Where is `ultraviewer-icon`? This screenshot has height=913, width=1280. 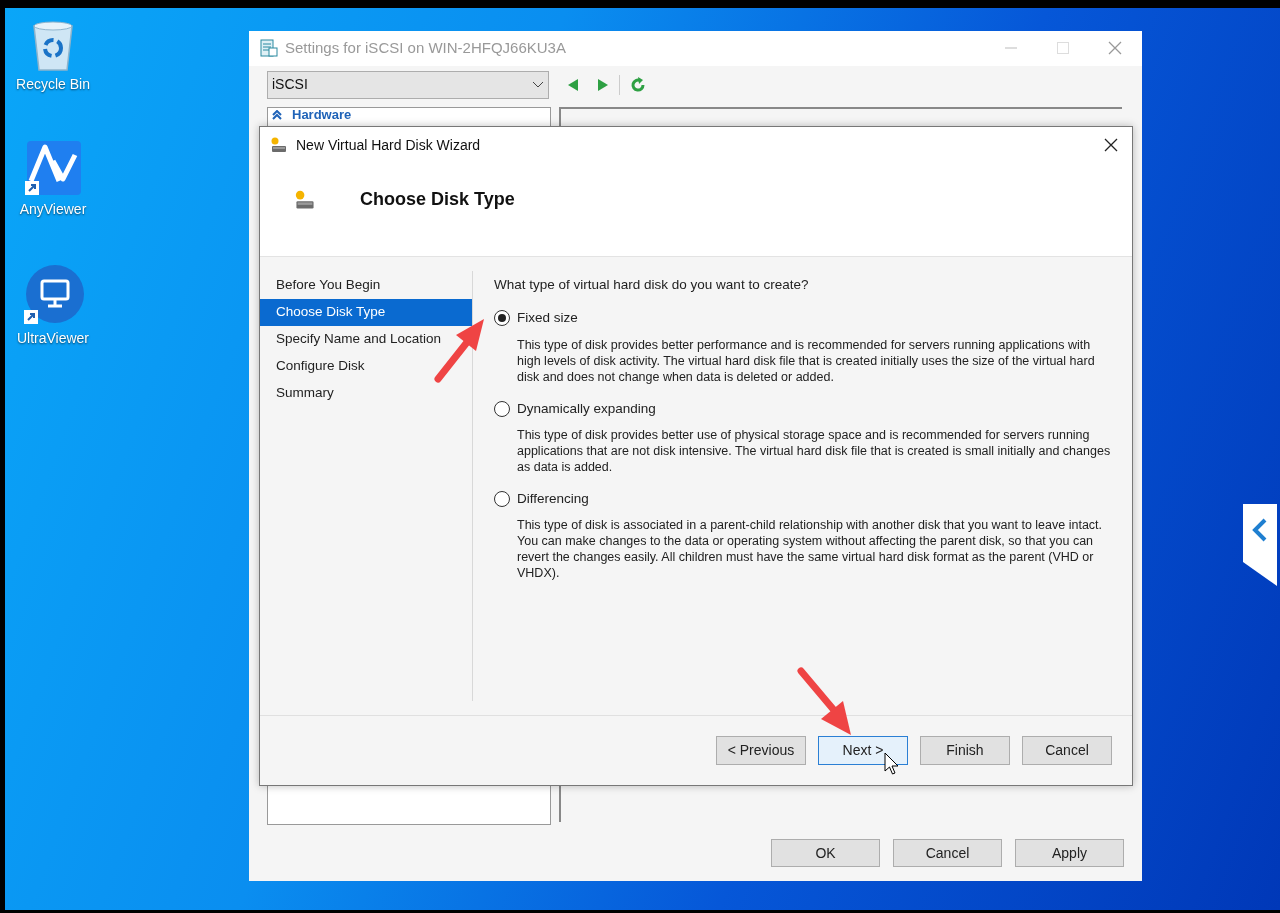 ultraviewer-icon is located at coordinates (53, 295).